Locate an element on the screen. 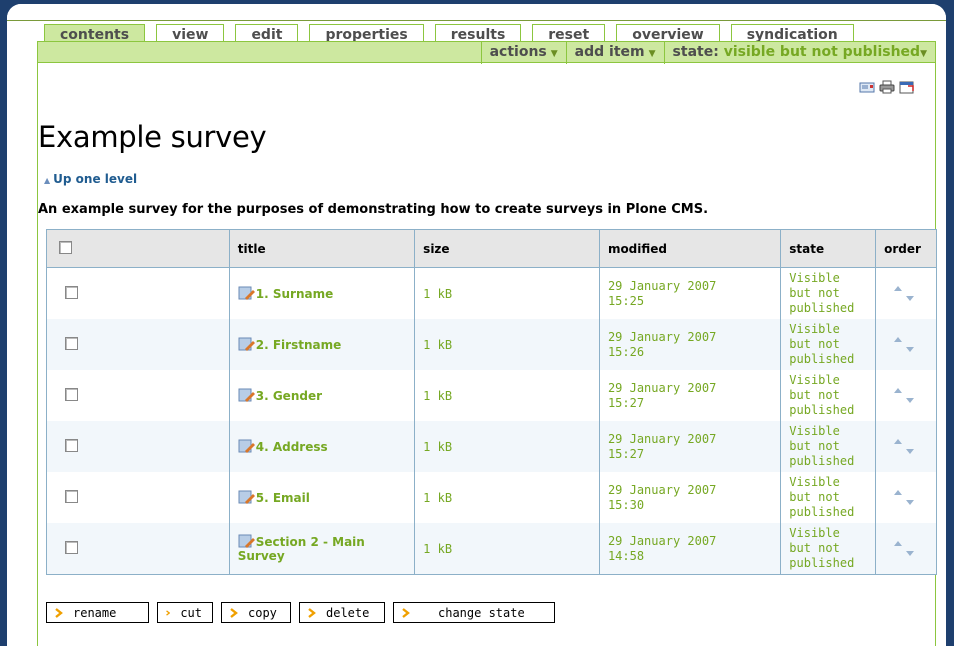  copy-button: copy is located at coordinates (256, 612).